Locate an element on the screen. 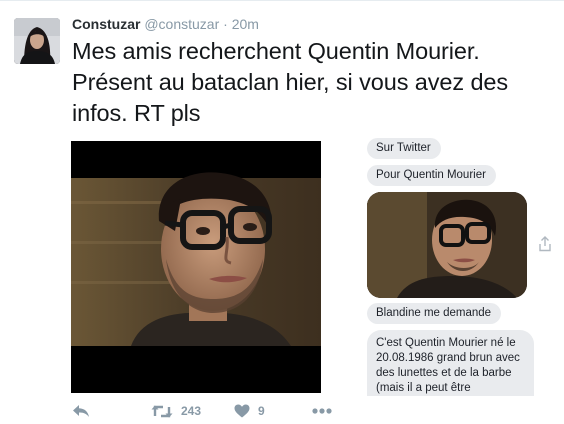 This screenshot has height=424, width=564. avatar-image is located at coordinates (37, 41).